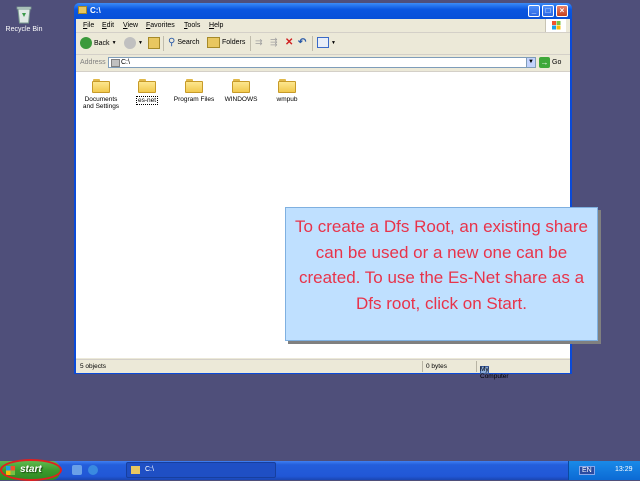  What do you see at coordinates (102, 43) in the screenshot?
I see `back-label: Back` at bounding box center [102, 43].